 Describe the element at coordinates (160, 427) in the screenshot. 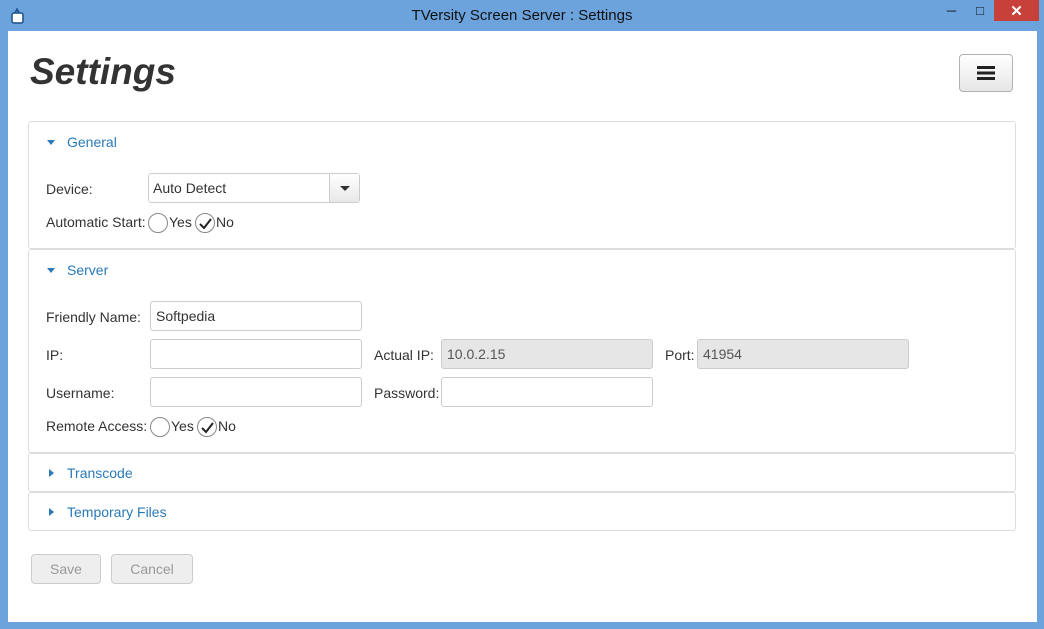

I see `remote-access-yes-radio` at that location.